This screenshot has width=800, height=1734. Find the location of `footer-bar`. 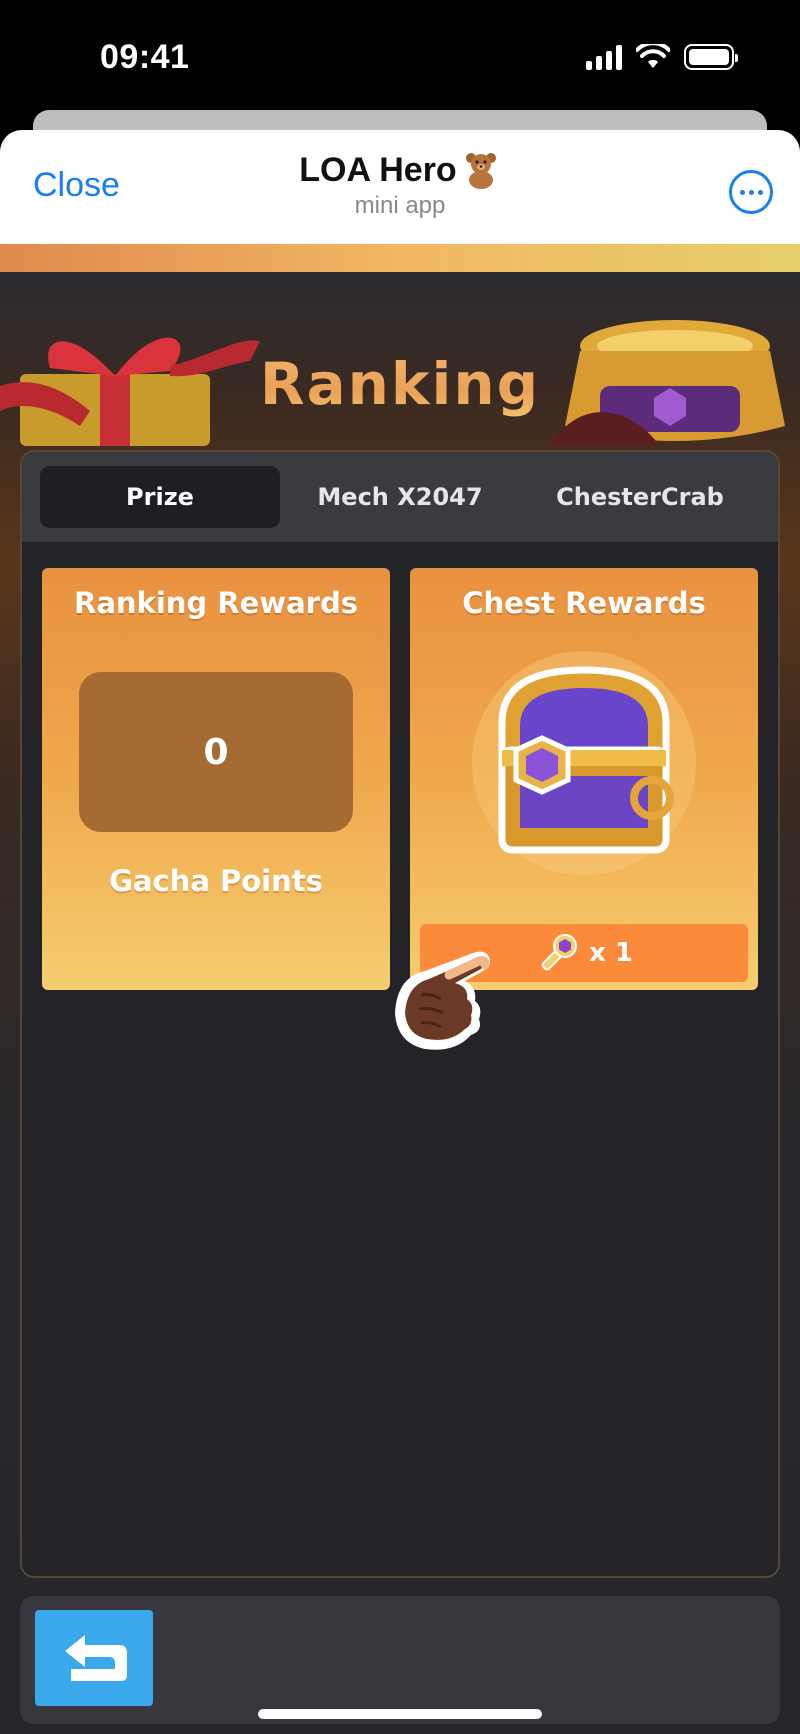

footer-bar is located at coordinates (400, 1660).